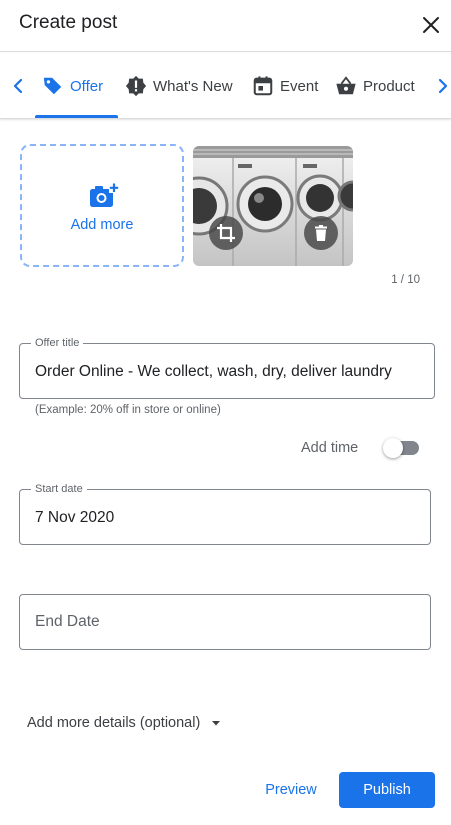 The width and height of the screenshot is (451, 825). I want to click on start-date-label: Start date, so click(59, 489).